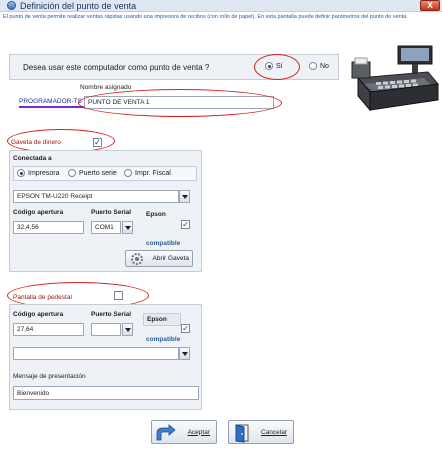 The width and height of the screenshot is (442, 450). What do you see at coordinates (180, 103) in the screenshot?
I see `highlight-name` at bounding box center [180, 103].